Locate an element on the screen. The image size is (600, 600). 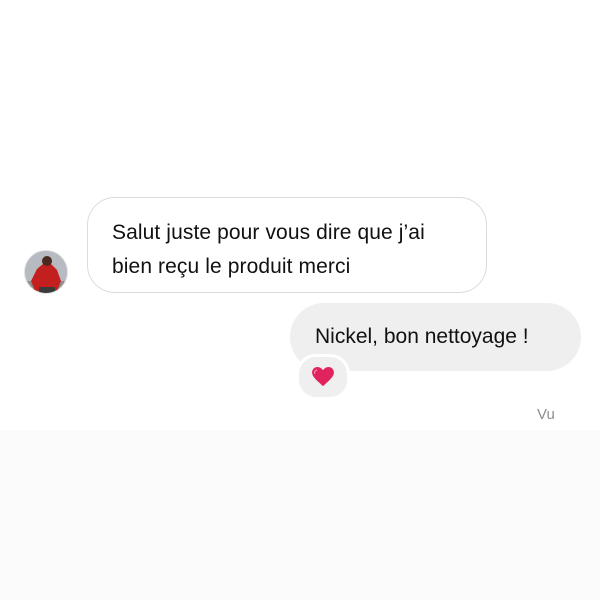
avatar is located at coordinates (46, 272).